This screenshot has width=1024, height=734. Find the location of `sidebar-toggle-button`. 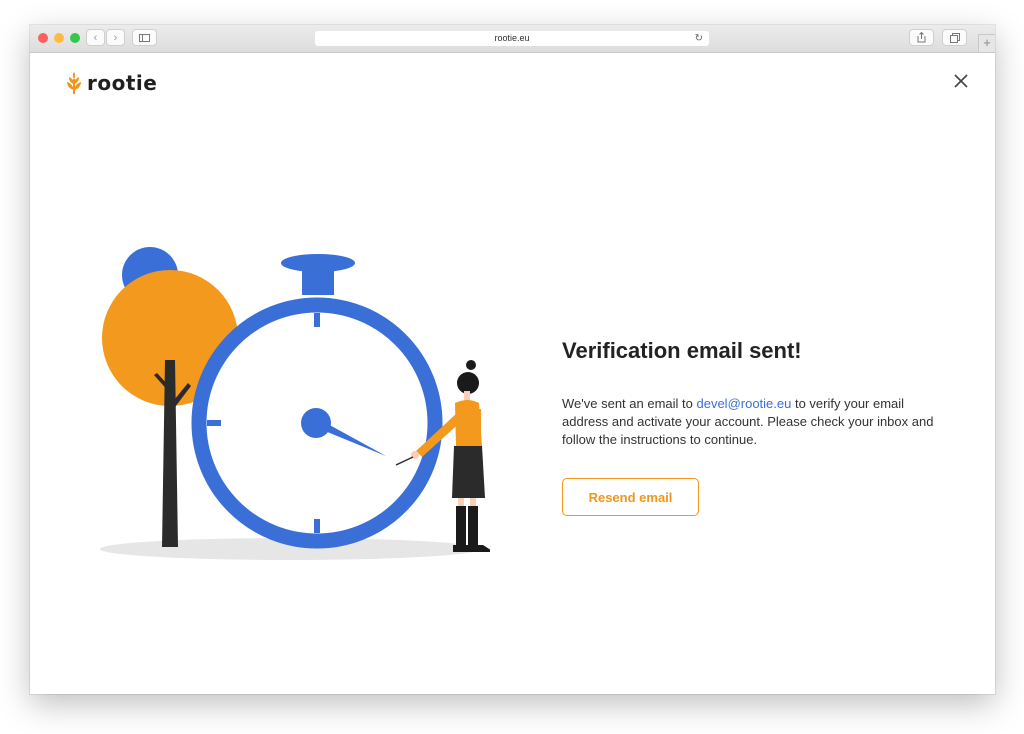

sidebar-toggle-button is located at coordinates (144, 37).